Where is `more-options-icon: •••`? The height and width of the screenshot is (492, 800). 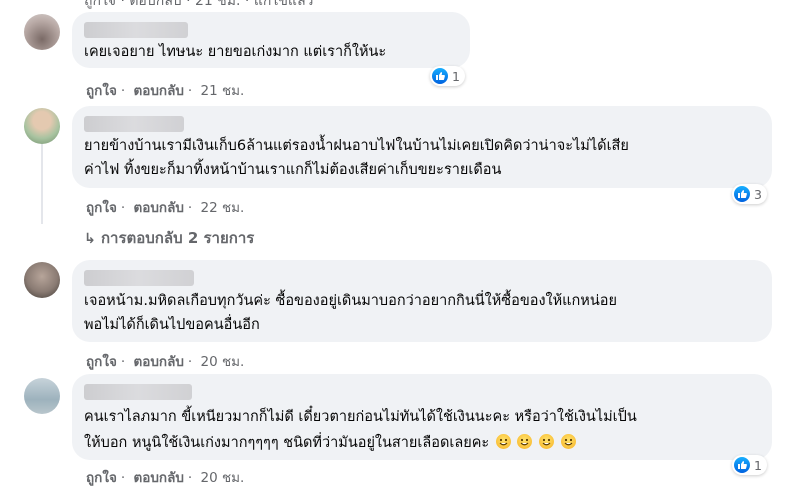
more-options-icon: ••• is located at coordinates (777, 3).